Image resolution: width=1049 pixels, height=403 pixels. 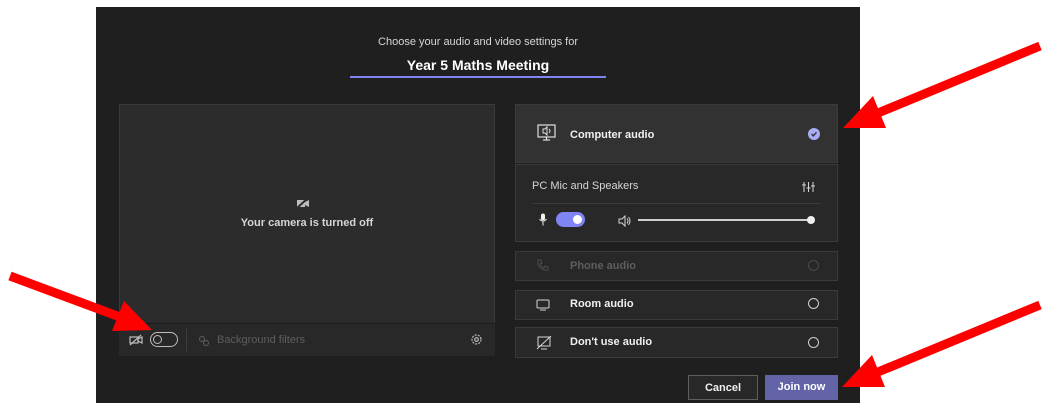 I want to click on red-arrow-camera-toggle, so click(x=80, y=301).